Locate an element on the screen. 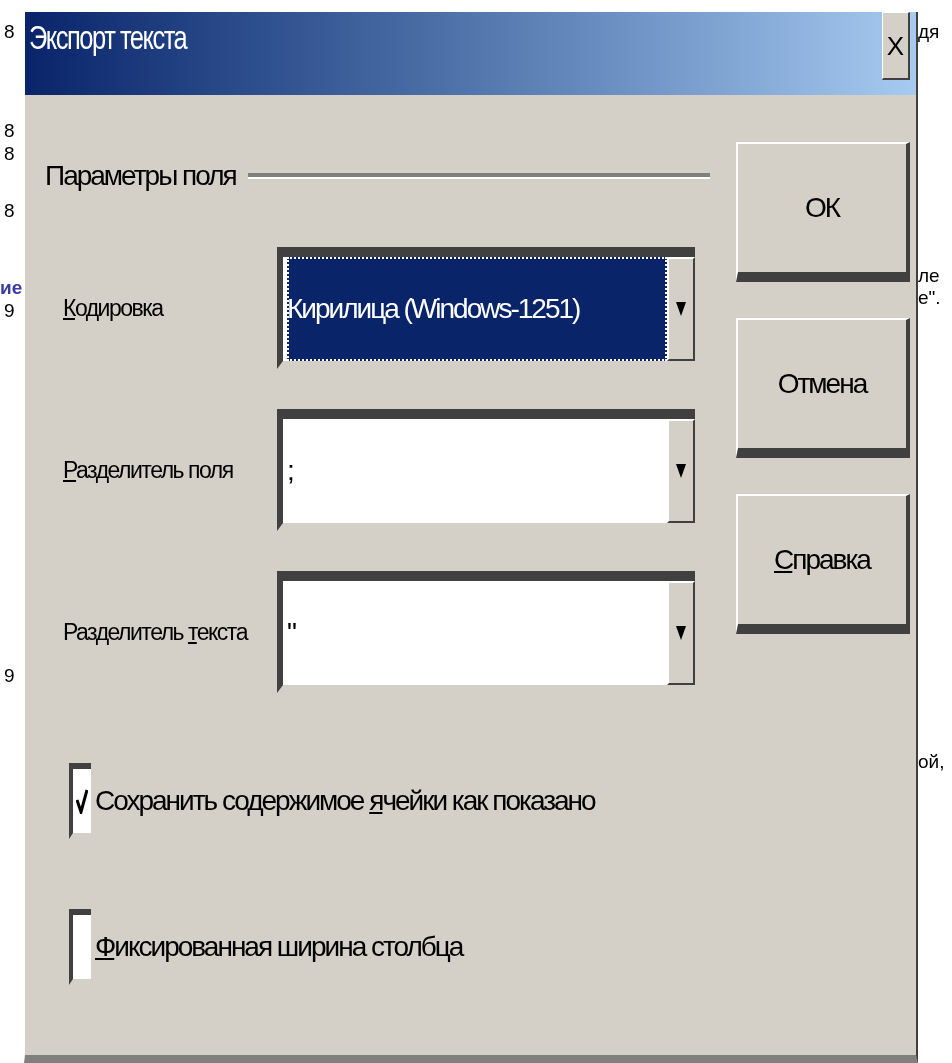  dialog-button: Справка is located at coordinates (823, 564).